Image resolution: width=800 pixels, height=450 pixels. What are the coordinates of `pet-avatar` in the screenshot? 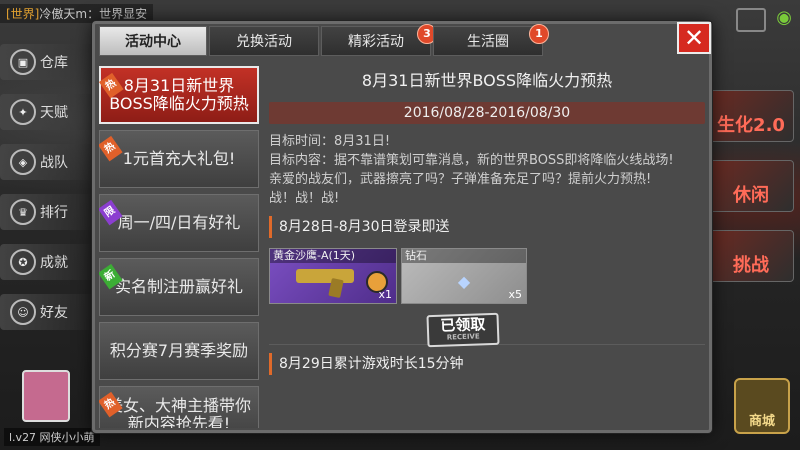 It's located at (46, 396).